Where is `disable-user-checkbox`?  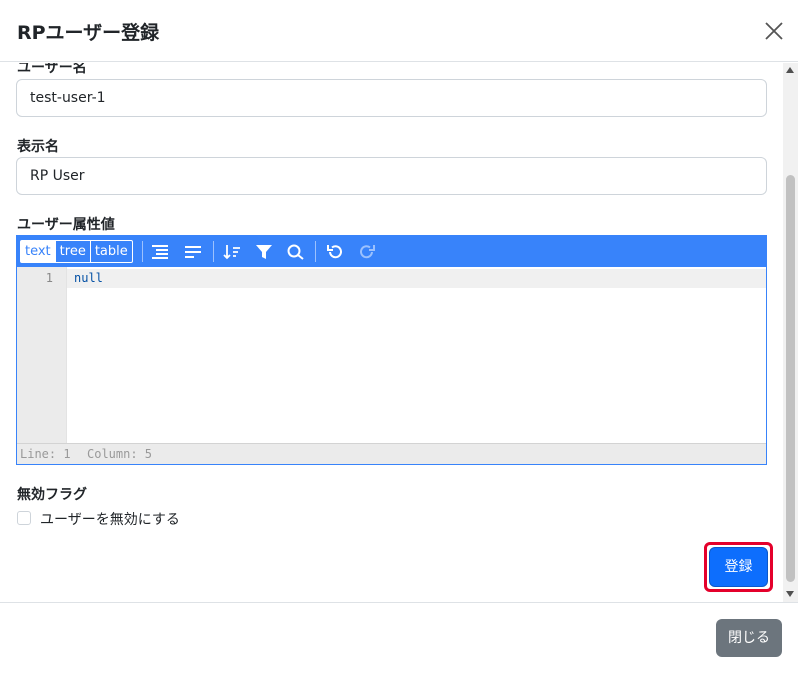 disable-user-checkbox is located at coordinates (24, 518).